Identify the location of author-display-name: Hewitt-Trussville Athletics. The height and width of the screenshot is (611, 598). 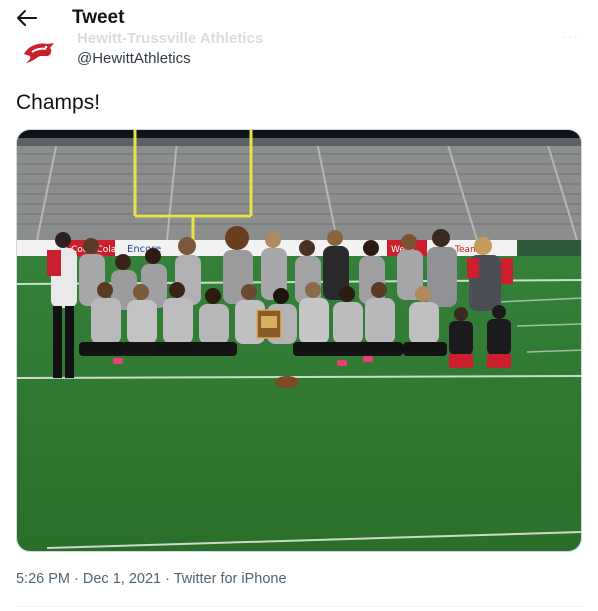
(170, 38).